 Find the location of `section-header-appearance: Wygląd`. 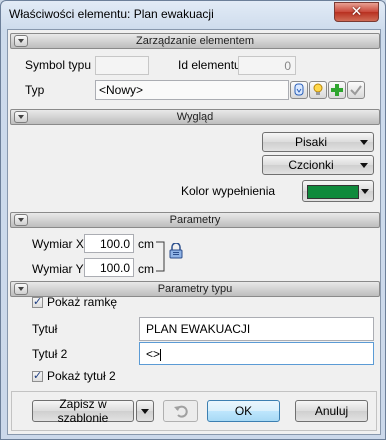

section-header-appearance: Wygląd is located at coordinates (195, 117).